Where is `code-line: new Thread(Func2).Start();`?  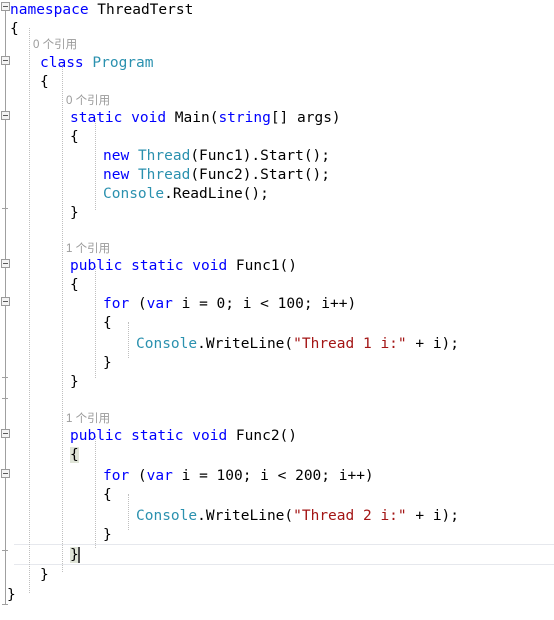 code-line: new Thread(Func2).Start(); is located at coordinates (216, 175).